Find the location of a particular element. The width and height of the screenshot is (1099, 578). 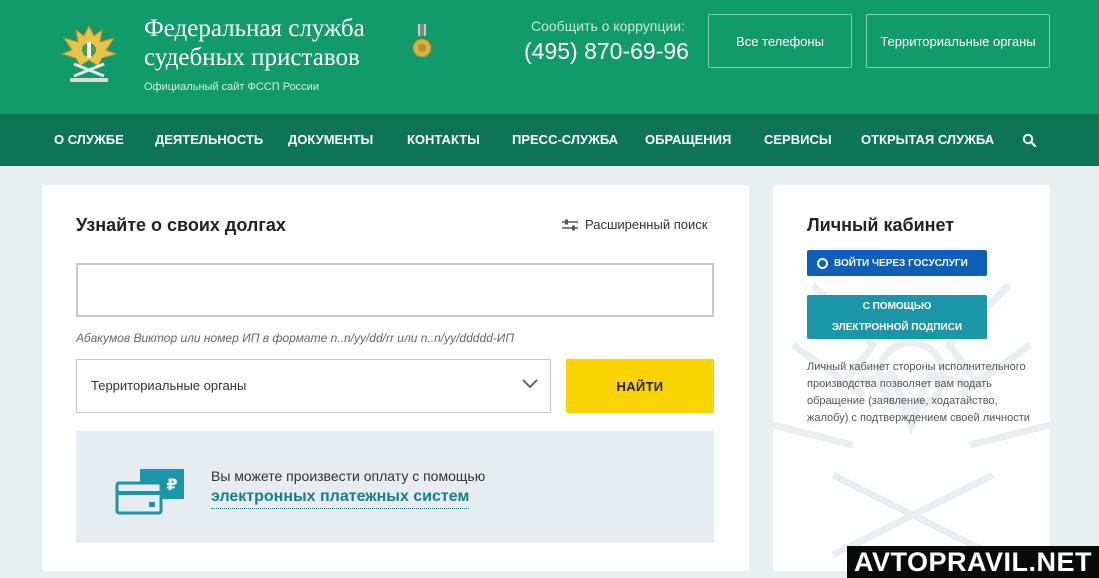

gosuslugi-login-button: ВОЙТИ ЧЕРЕЗ ГОСУСЛУГИ is located at coordinates (897, 263).